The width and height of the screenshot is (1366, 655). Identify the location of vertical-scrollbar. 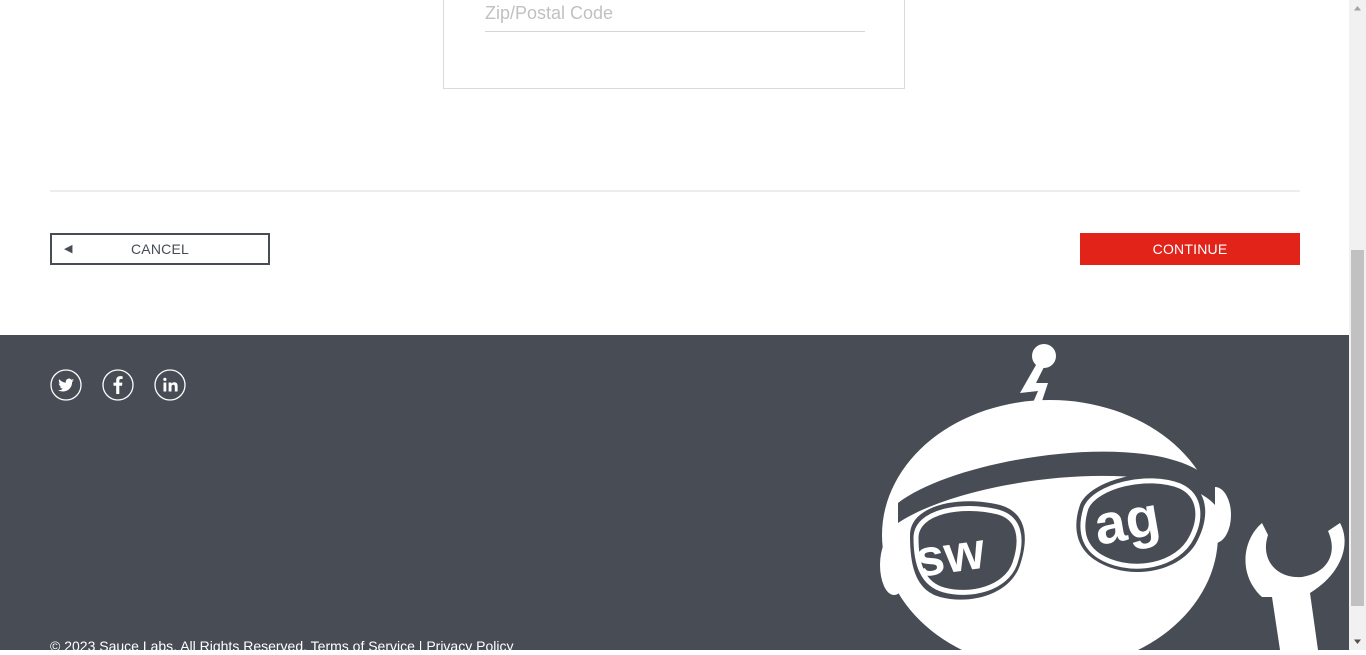
(1357, 325).